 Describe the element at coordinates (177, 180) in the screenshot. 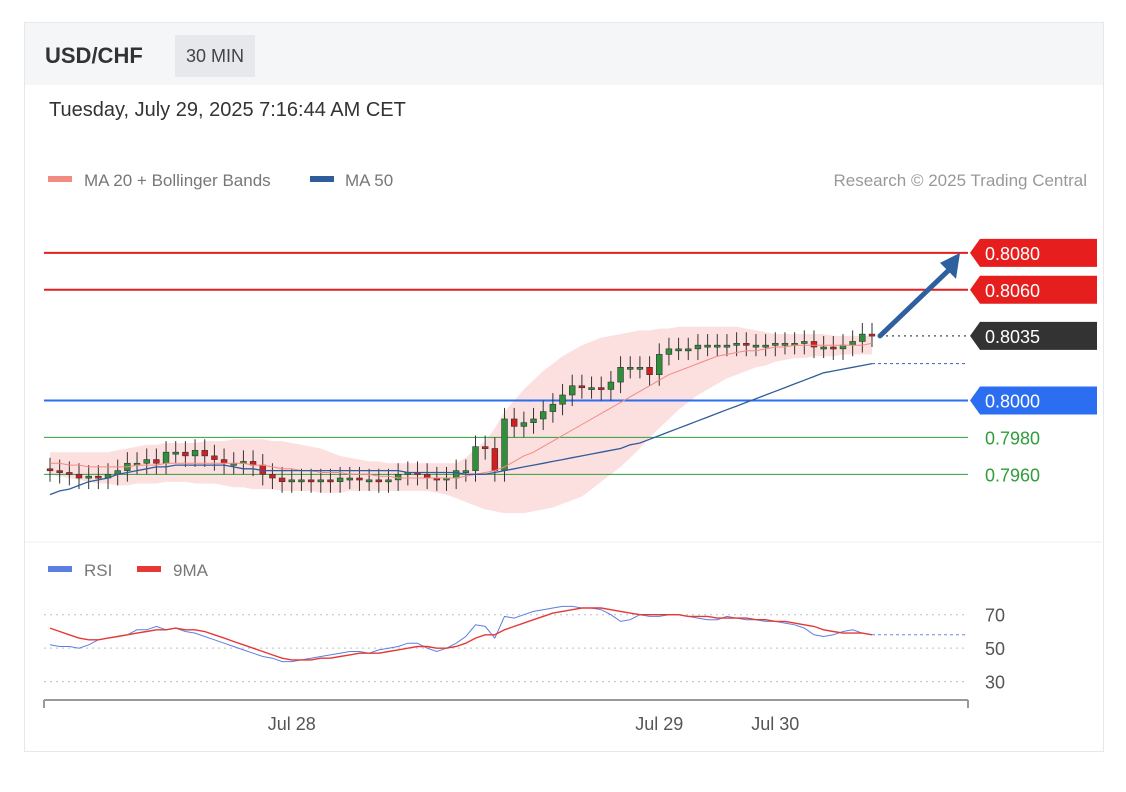

I see `ma20-legend-label: MA 20 + Bollinger Bands` at that location.